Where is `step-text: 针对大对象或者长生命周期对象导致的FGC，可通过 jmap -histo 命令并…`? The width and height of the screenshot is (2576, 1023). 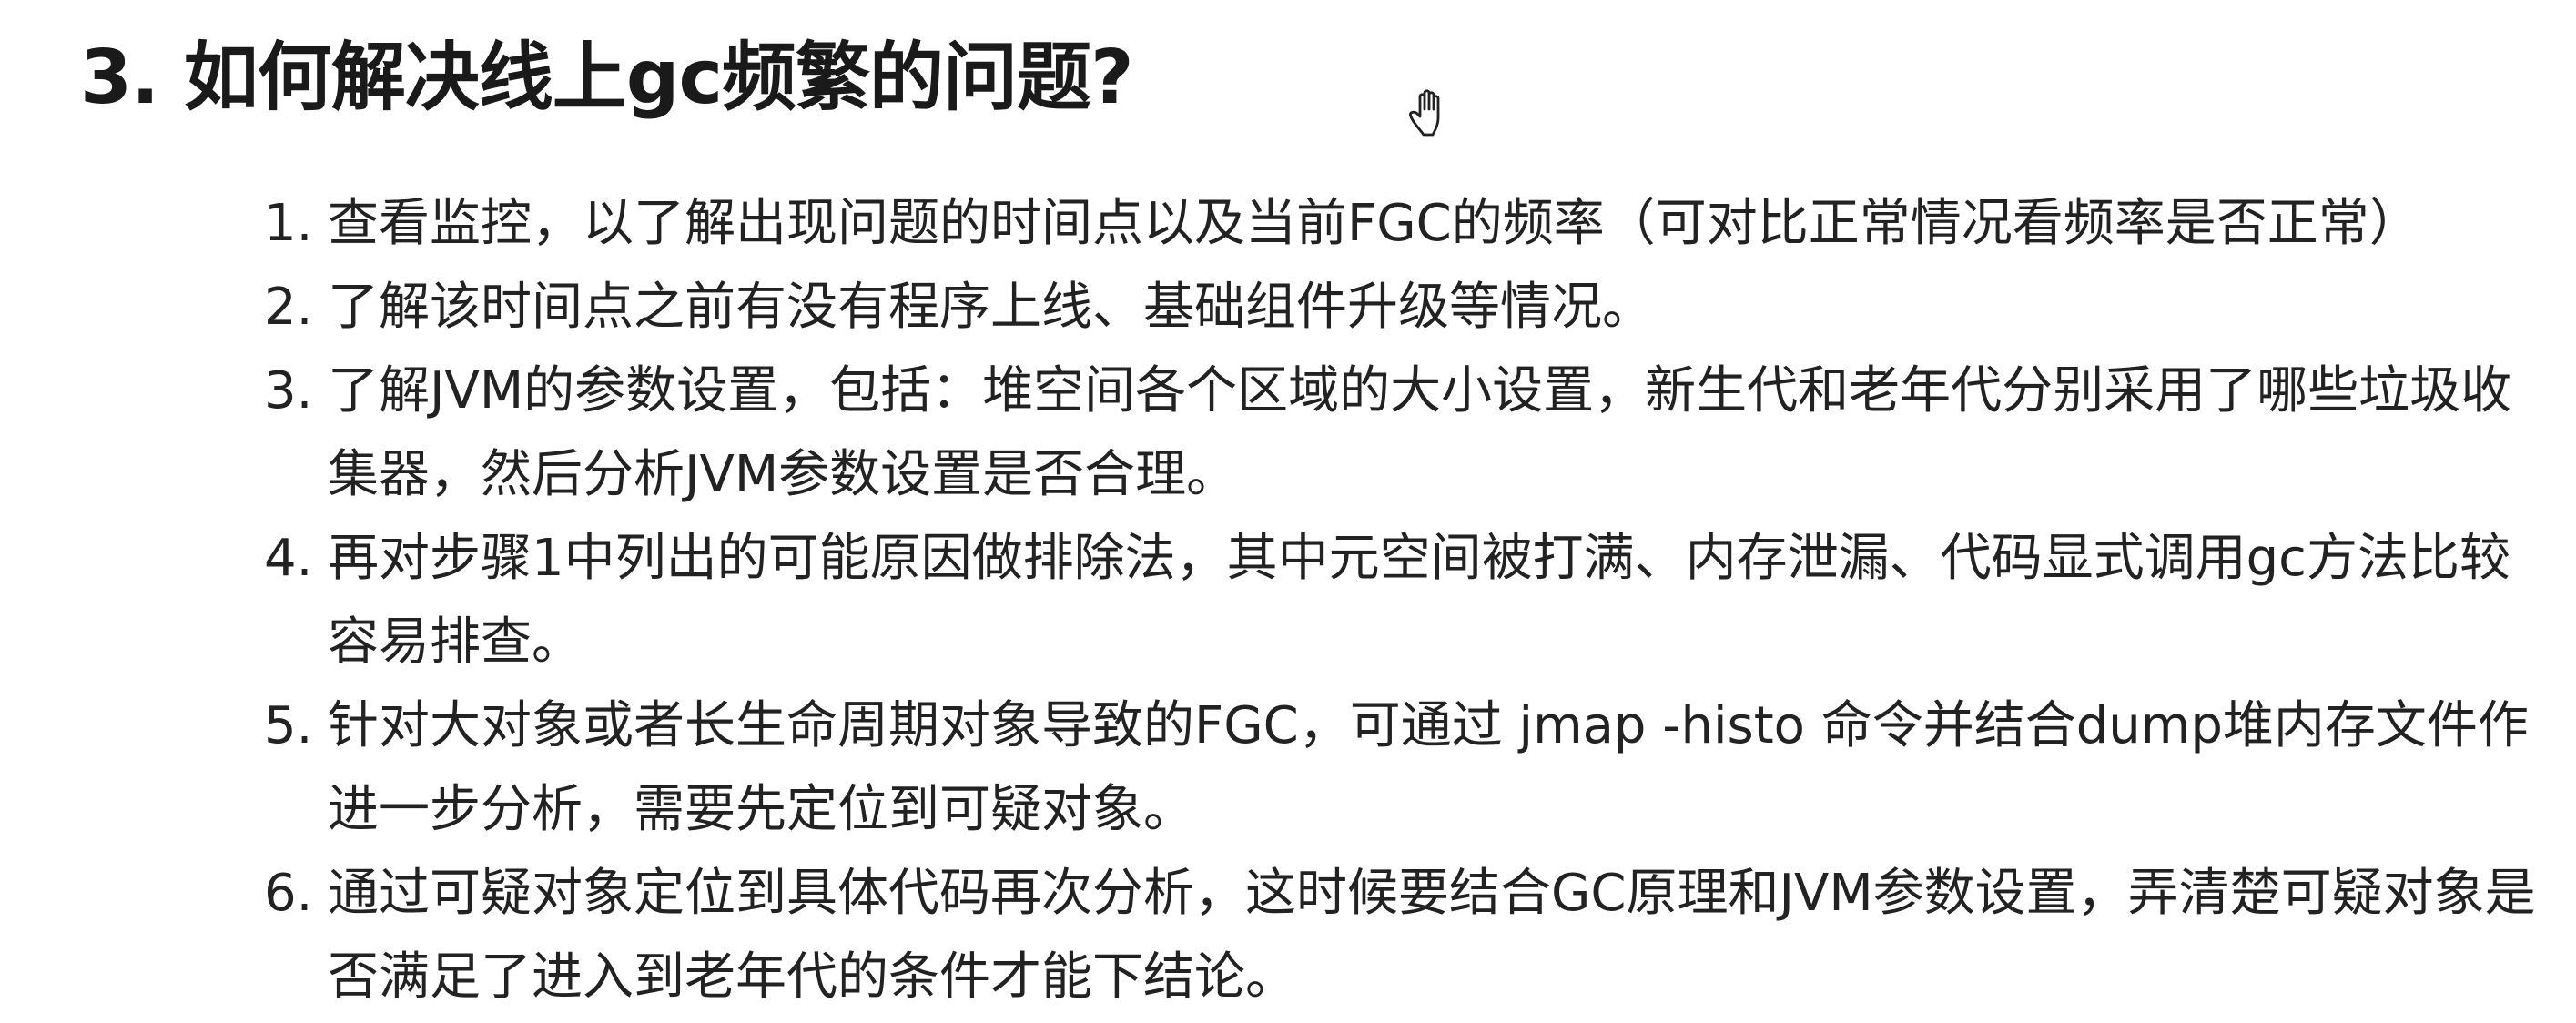 step-text: 针对大对象或者长生命周期对象导致的FGC，可通过 jmap -histo 命令并… is located at coordinates (1428, 767).